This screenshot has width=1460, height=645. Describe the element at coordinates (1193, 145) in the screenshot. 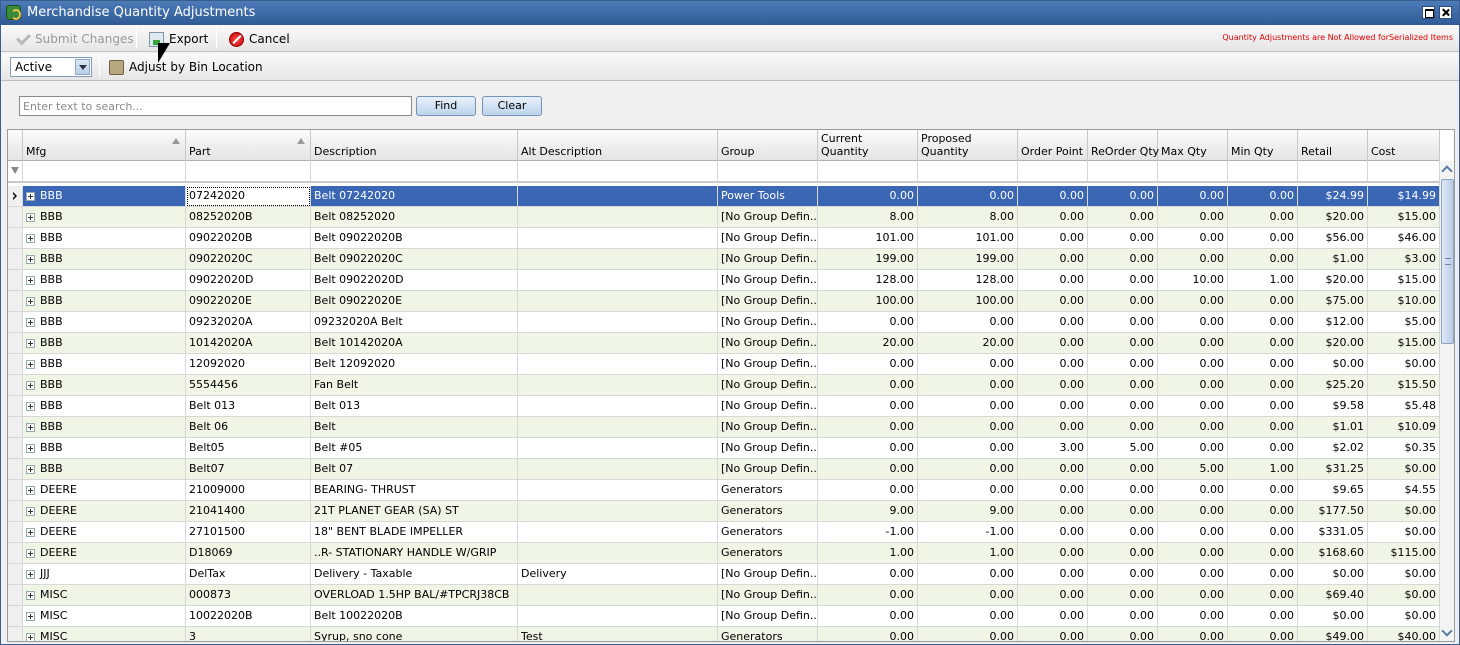

I see `column-header-max-qty: Max Qty` at that location.